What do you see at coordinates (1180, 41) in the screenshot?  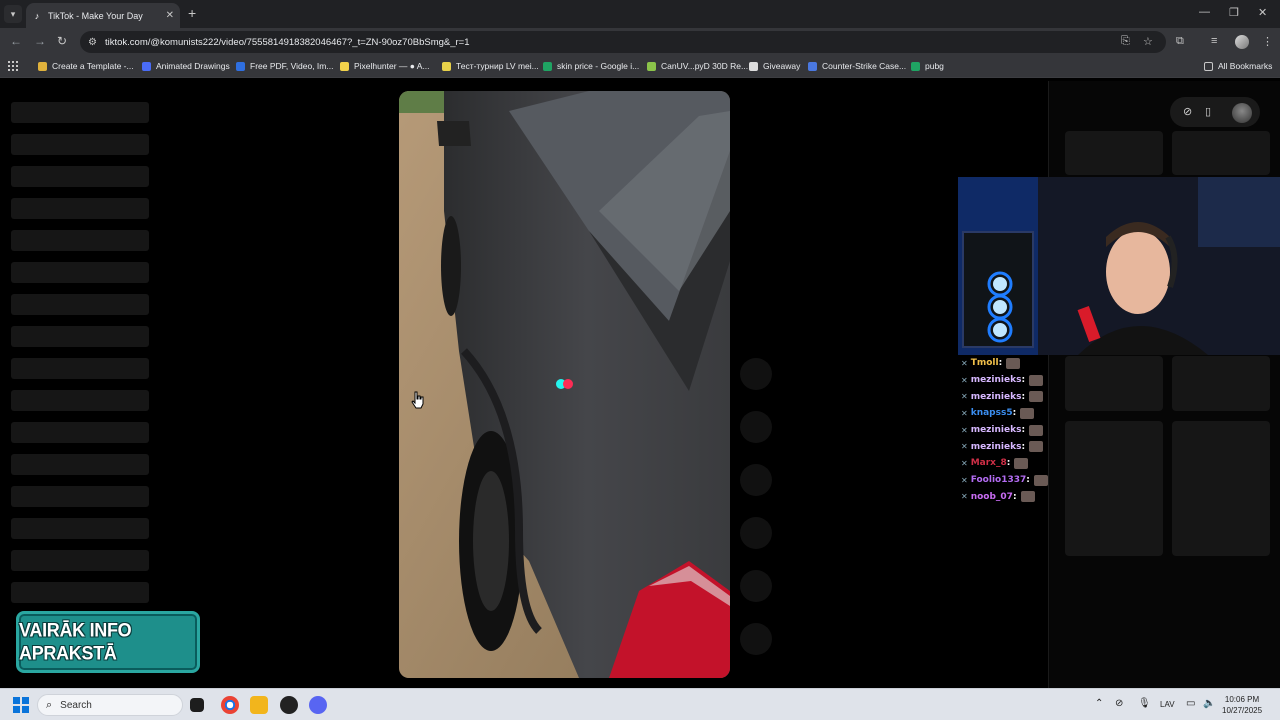 I see `extensions-icon: ⧉` at bounding box center [1180, 41].